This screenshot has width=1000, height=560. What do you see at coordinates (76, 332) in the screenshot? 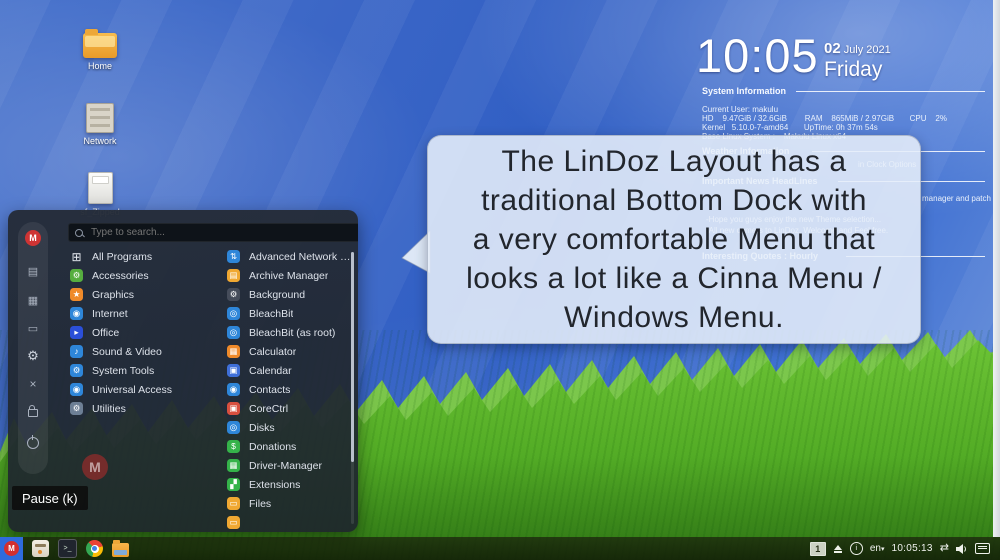
I see `office-icon: ▸` at bounding box center [76, 332].